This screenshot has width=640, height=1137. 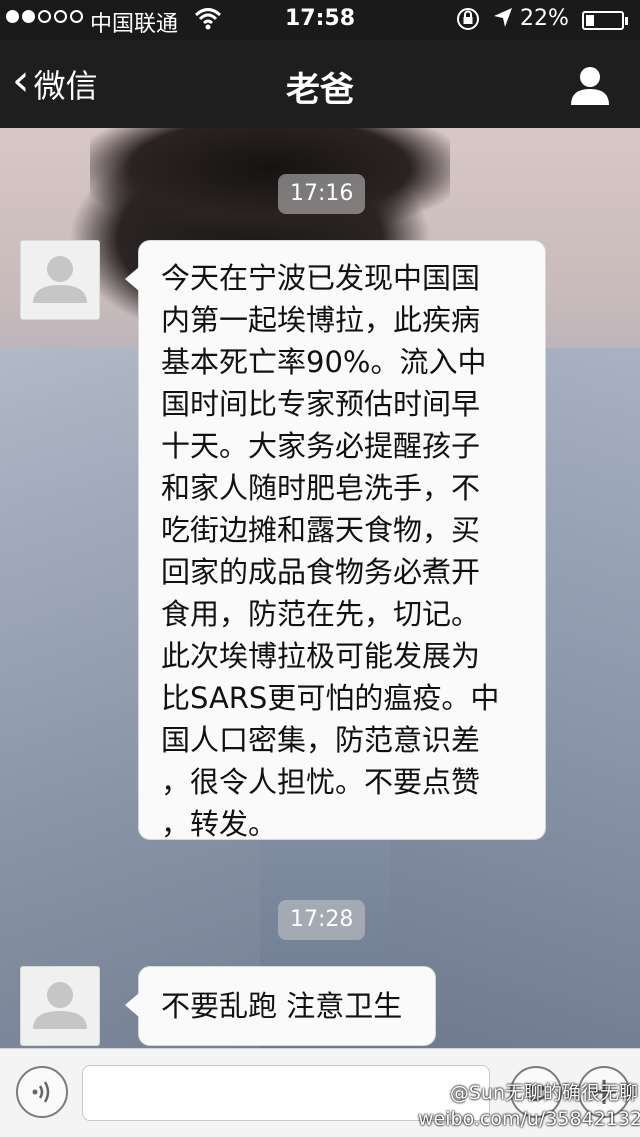 I want to click on message-bubble: 不要乱跑 注意卫生, so click(x=280, y=1006).